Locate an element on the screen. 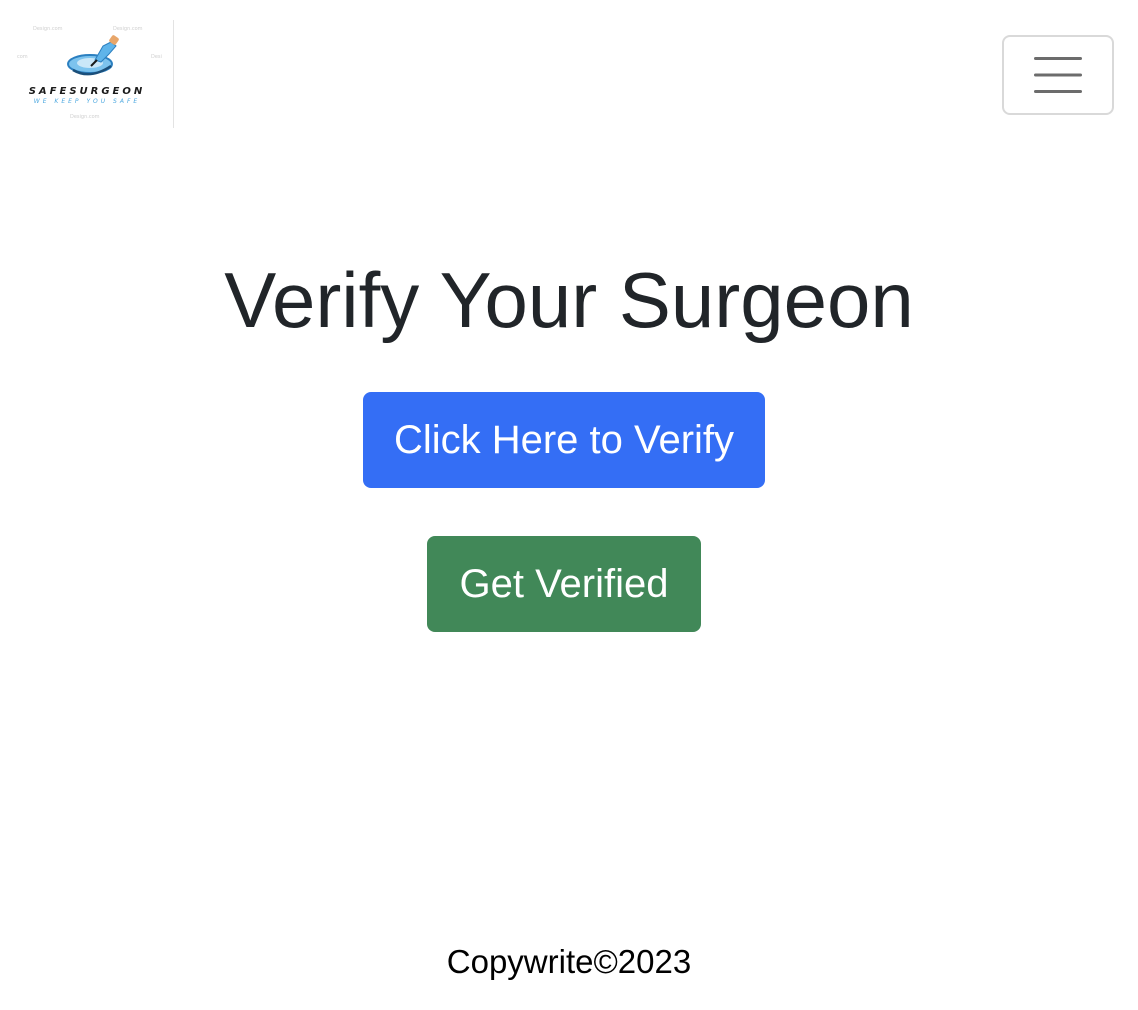 The width and height of the screenshot is (1138, 1010). logo-tagline: WE KEEP YOU SAFE is located at coordinates (87, 101).